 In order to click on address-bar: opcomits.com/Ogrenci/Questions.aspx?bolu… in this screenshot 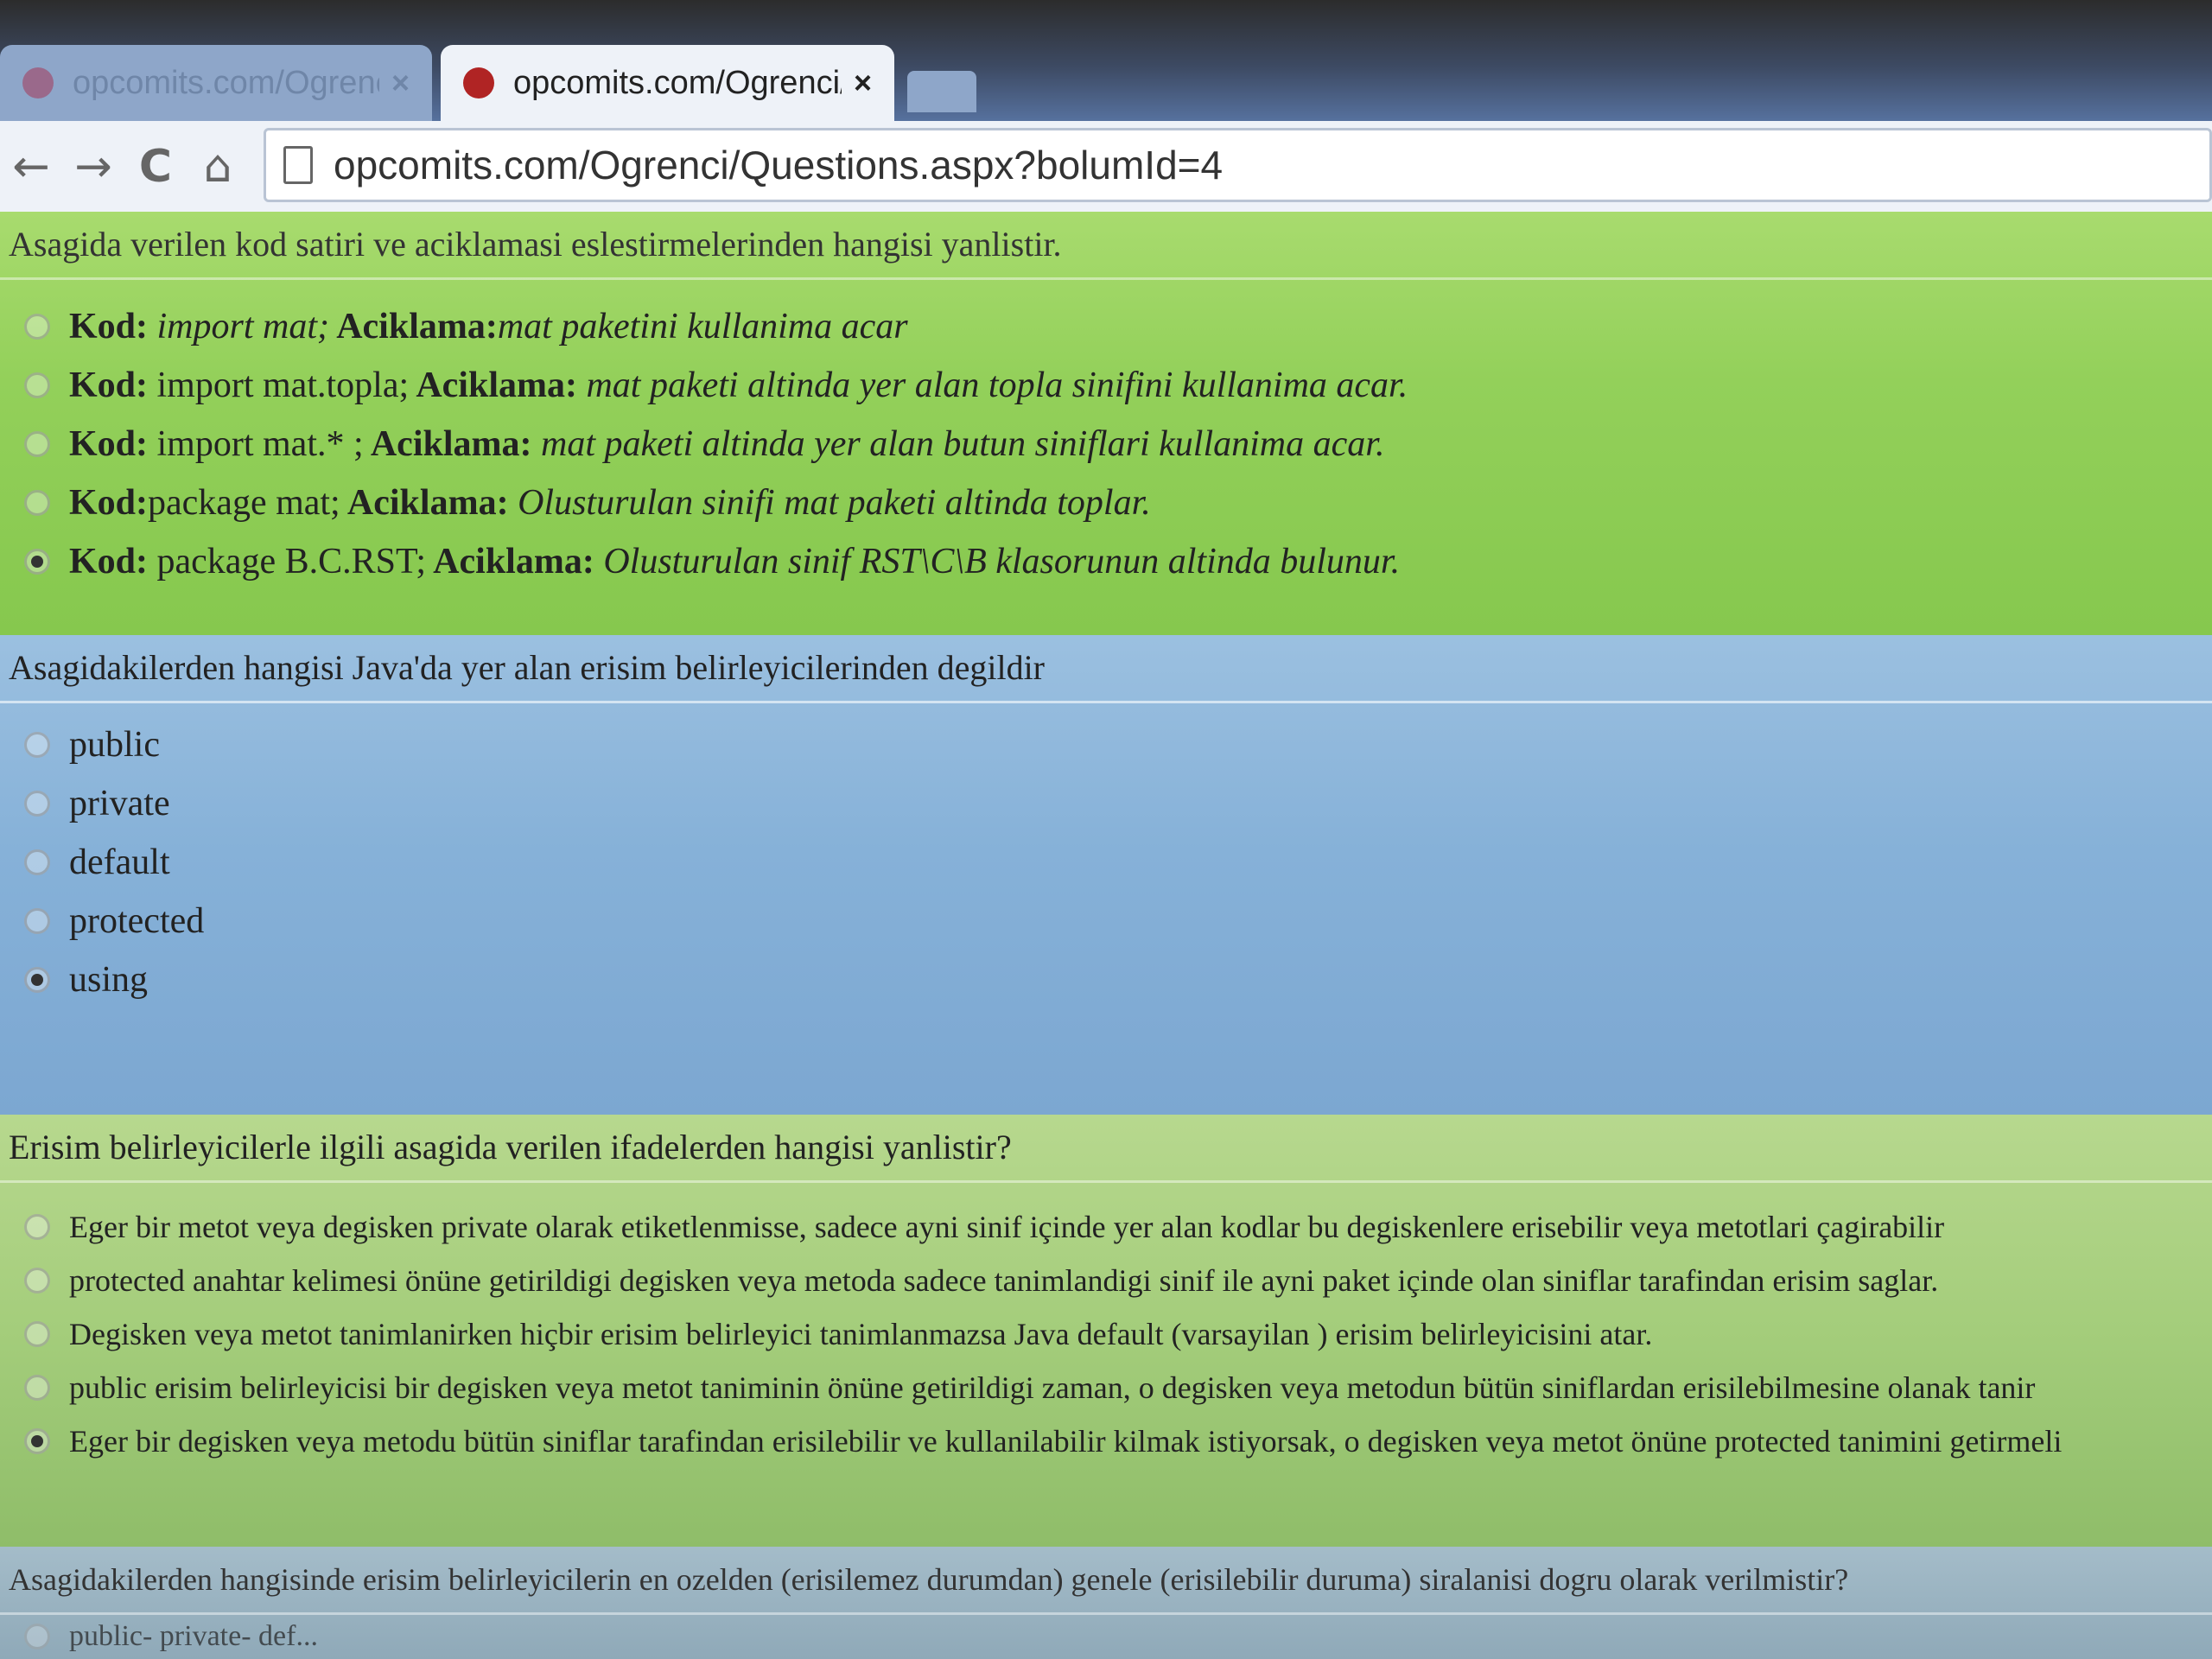, I will do `click(1238, 165)`.